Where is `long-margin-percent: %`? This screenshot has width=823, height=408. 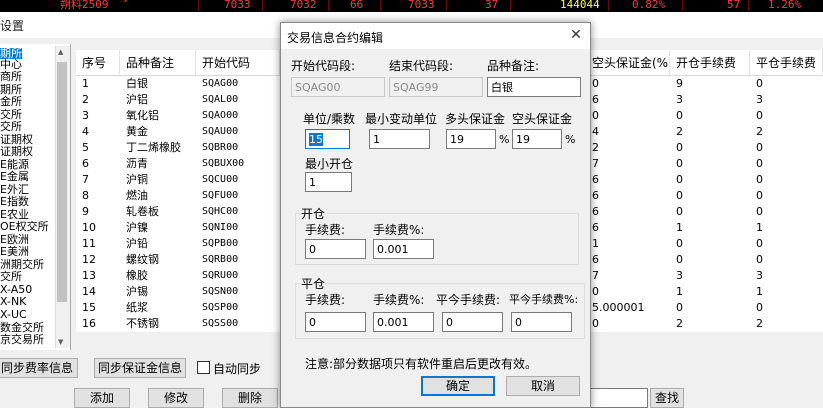
long-margin-percent: % is located at coordinates (504, 139).